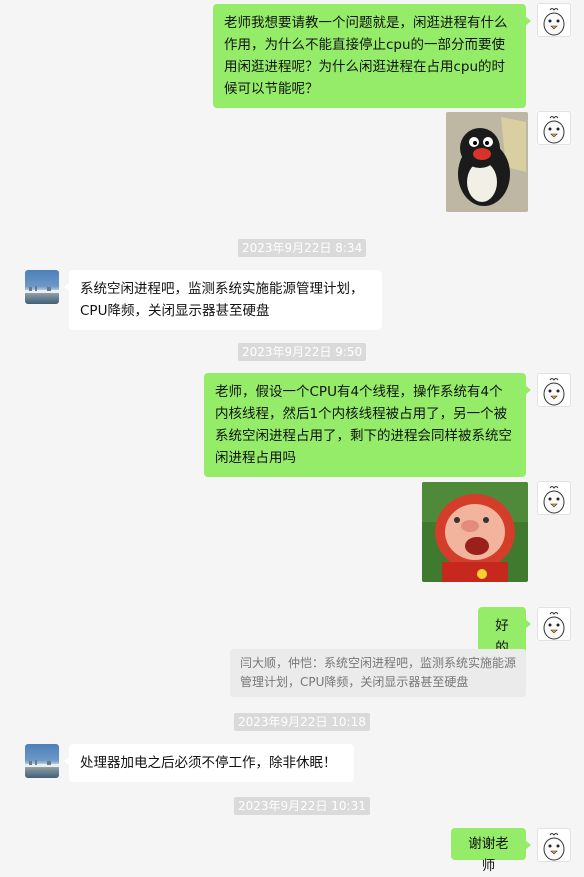 The image size is (584, 877). What do you see at coordinates (302, 806) in the screenshot?
I see `timestamp: 2023年9月22日 10:31` at bounding box center [302, 806].